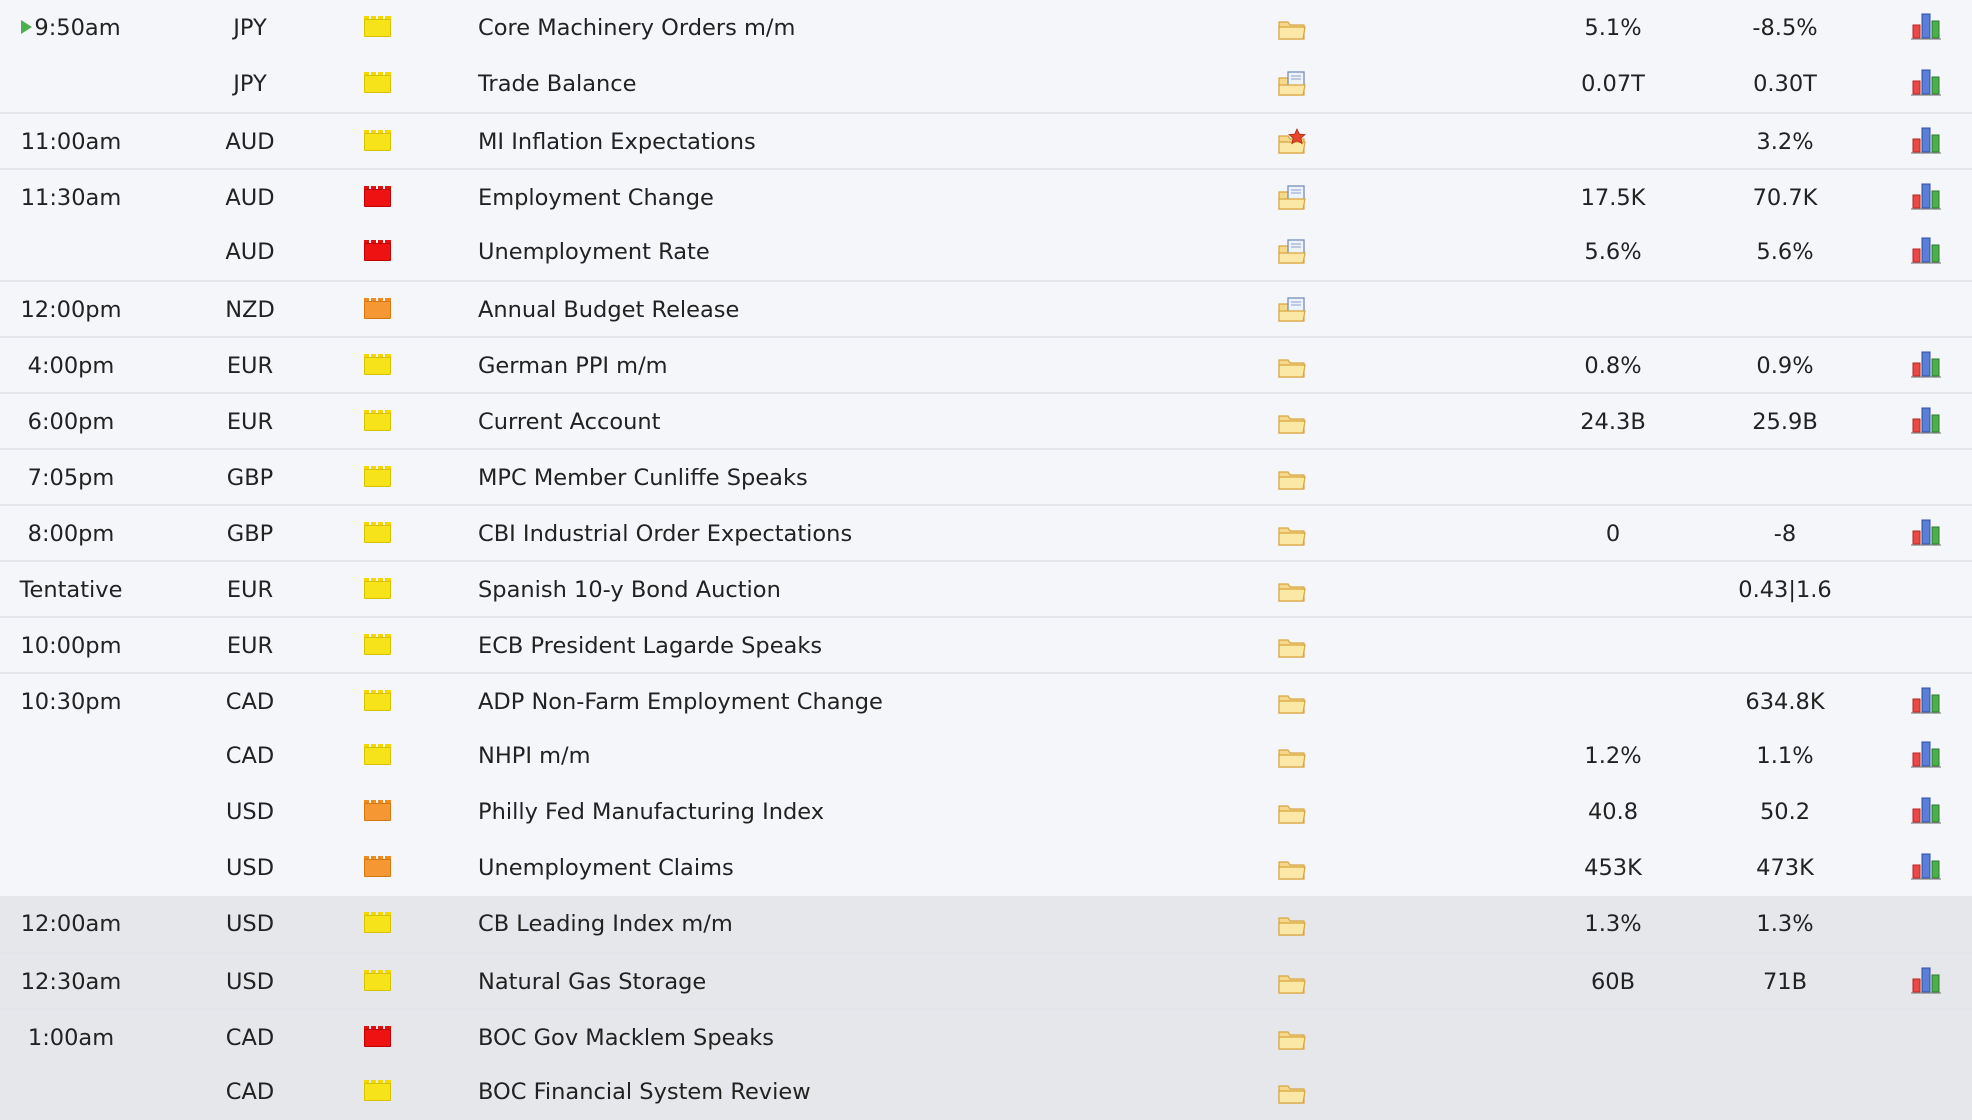  I want to click on event-title: Current Account, so click(858, 422).